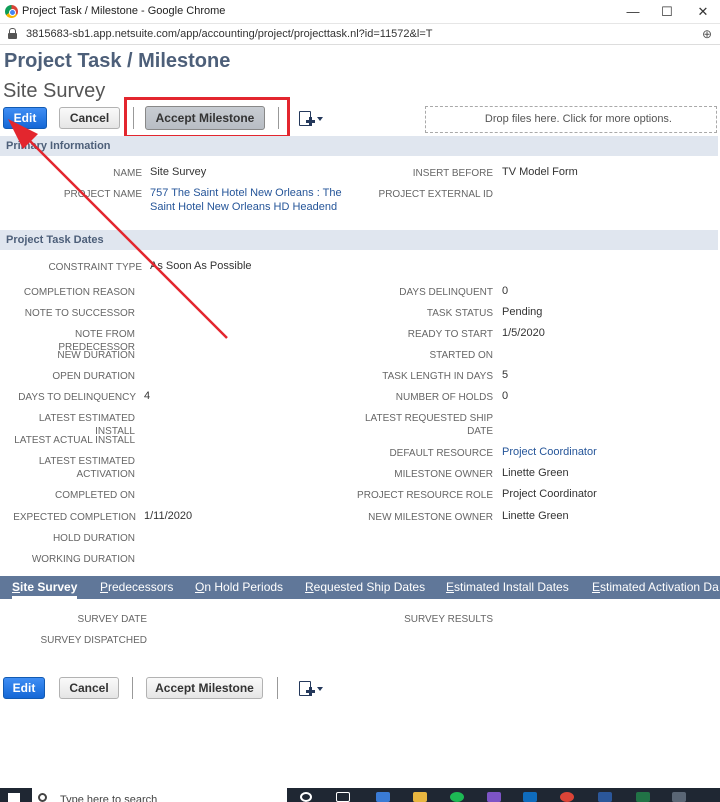 This screenshot has width=720, height=802. What do you see at coordinates (659, 587) in the screenshot?
I see `tab-label: stimated Activation Da` at bounding box center [659, 587].